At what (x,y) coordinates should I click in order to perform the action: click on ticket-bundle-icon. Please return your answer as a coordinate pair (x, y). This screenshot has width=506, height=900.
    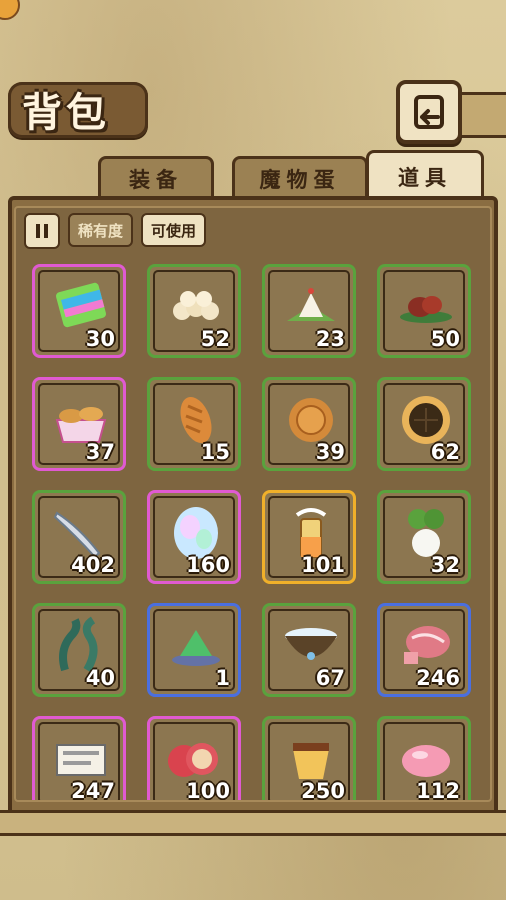
    Looking at the image, I should click on (81, 760).